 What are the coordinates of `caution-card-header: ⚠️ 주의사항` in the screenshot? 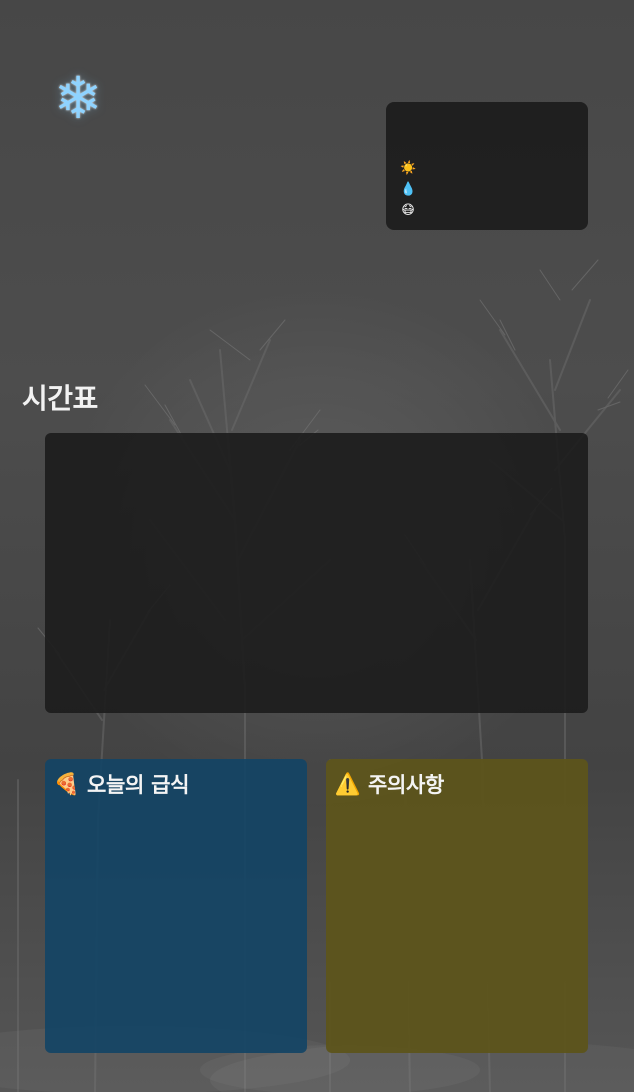 It's located at (389, 784).